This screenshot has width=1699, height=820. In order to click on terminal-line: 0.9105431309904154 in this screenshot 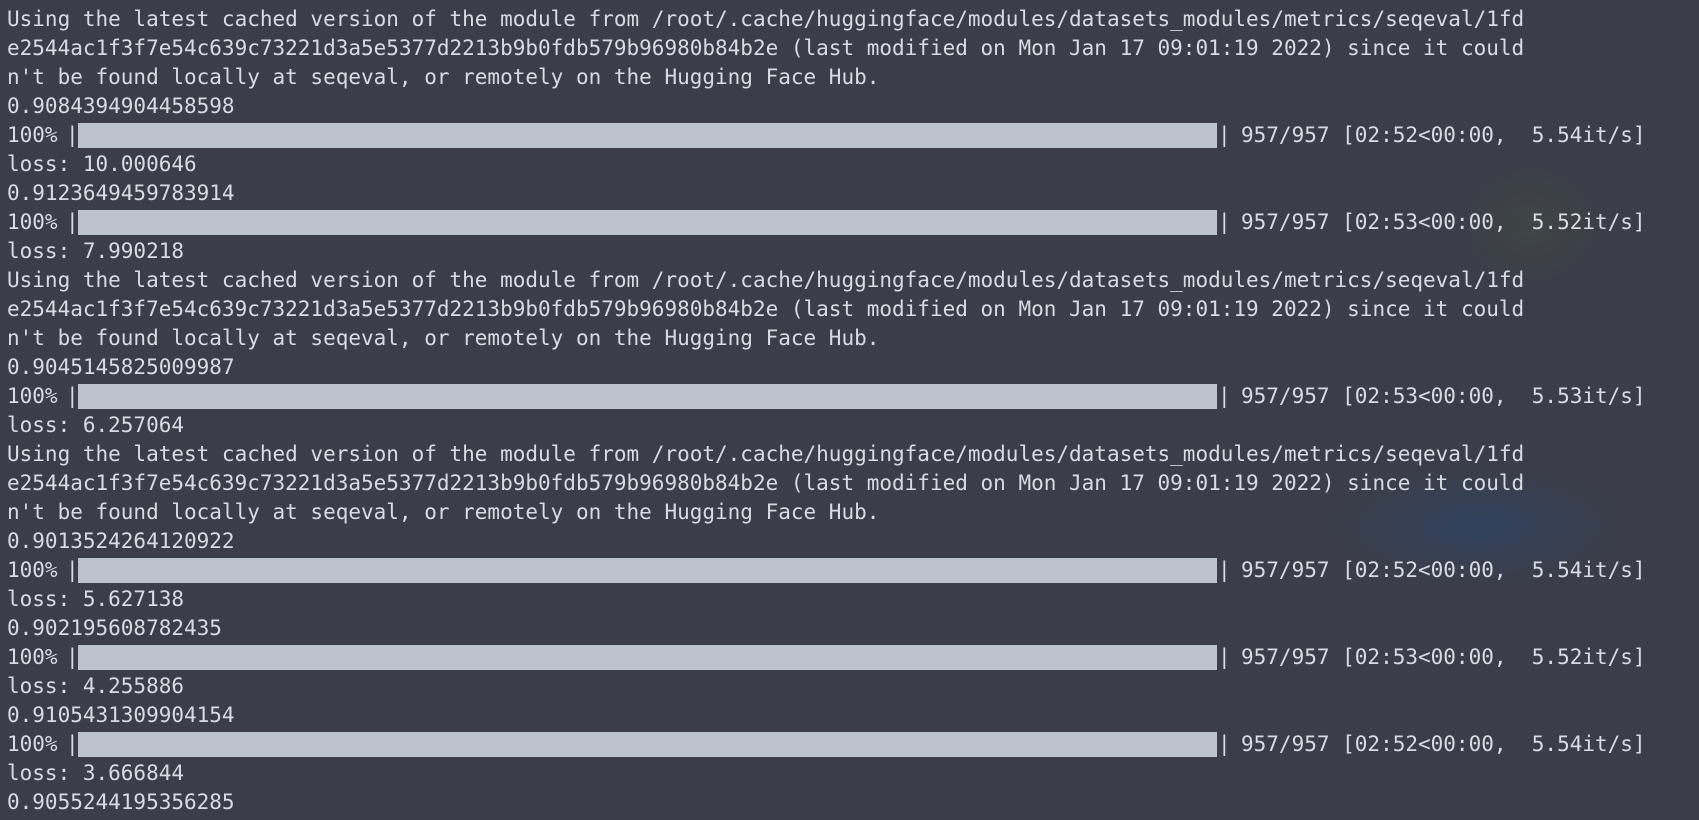, I will do `click(121, 715)`.